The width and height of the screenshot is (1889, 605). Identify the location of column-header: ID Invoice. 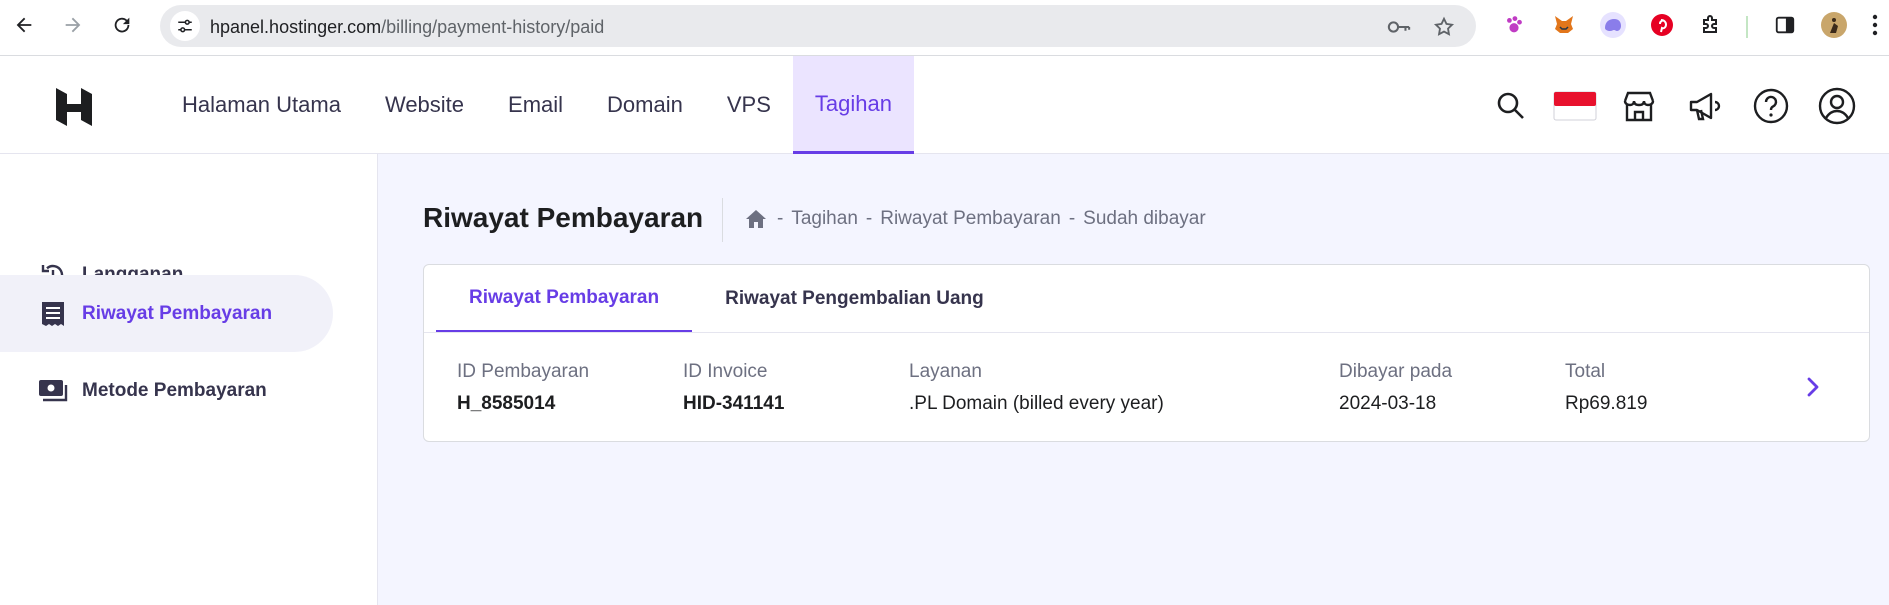
(725, 371).